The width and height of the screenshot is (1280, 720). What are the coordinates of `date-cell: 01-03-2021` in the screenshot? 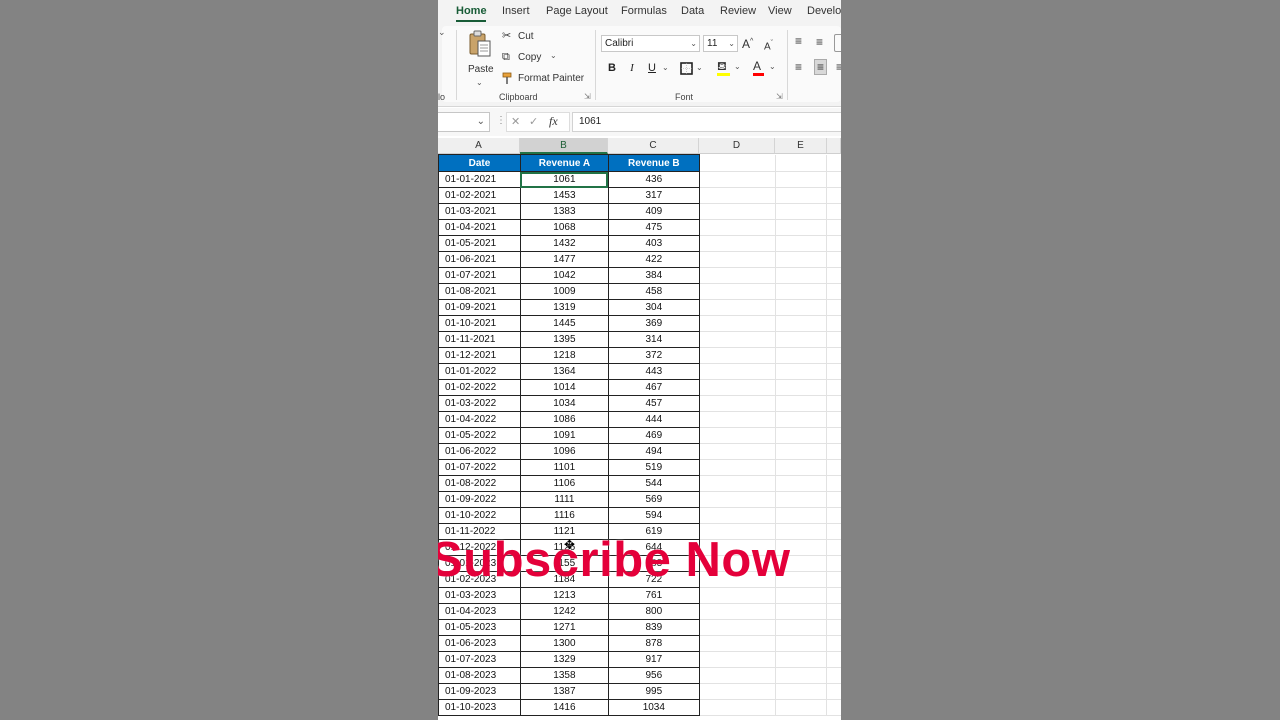 It's located at (479, 211).